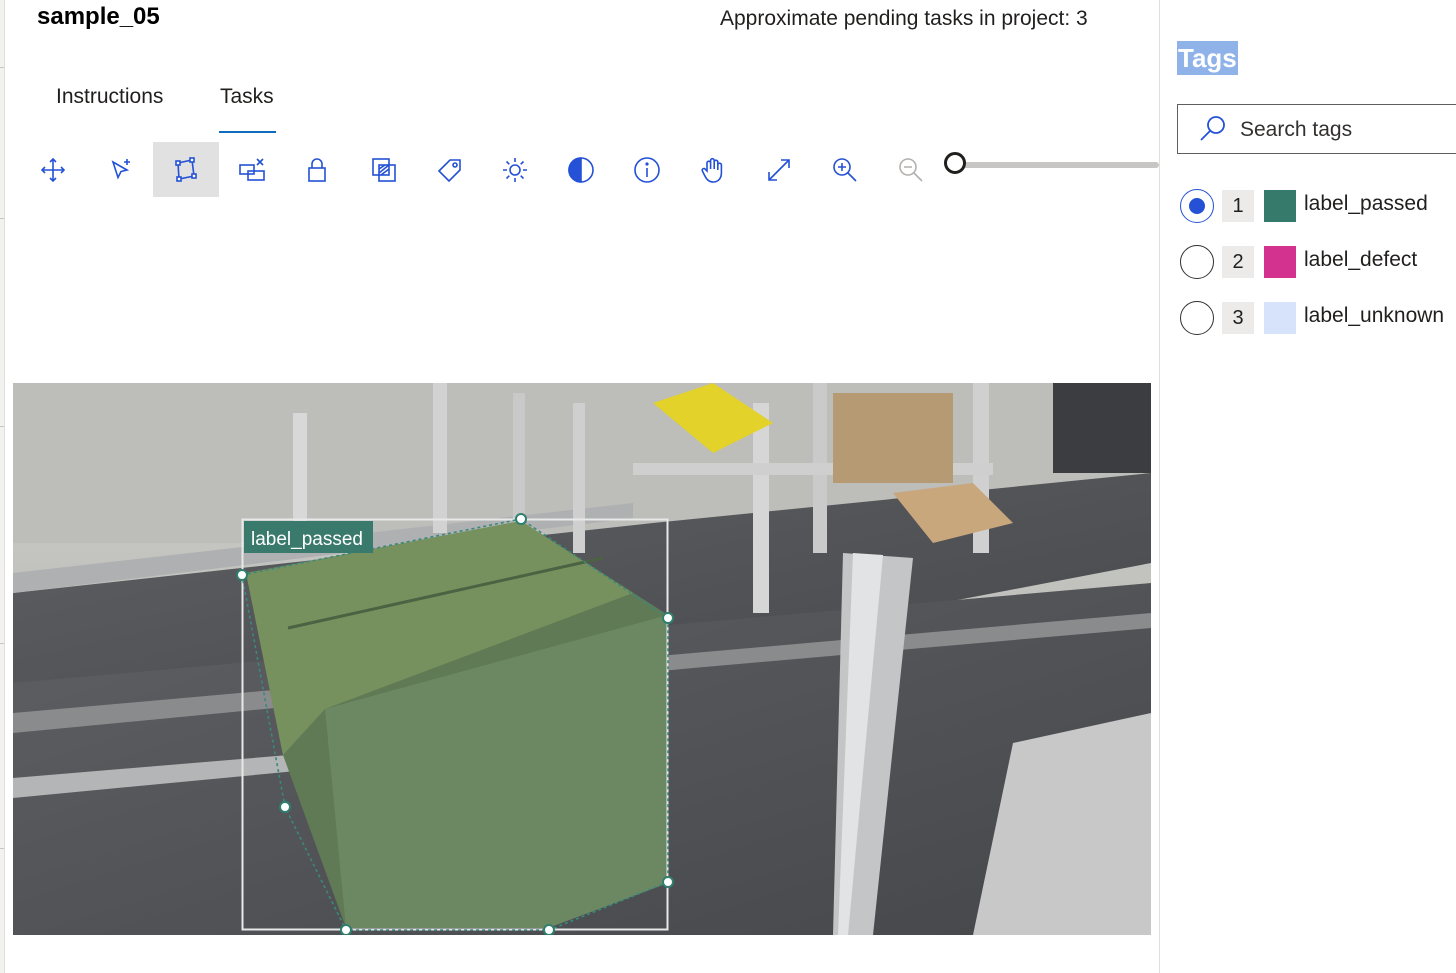 This screenshot has width=1456, height=973. I want to click on tag-name: label_passed, so click(1366, 203).